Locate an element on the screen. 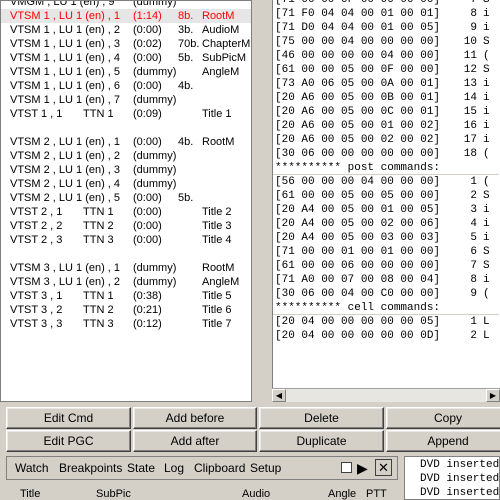  angle-column-header: Angle is located at coordinates (342, 494).